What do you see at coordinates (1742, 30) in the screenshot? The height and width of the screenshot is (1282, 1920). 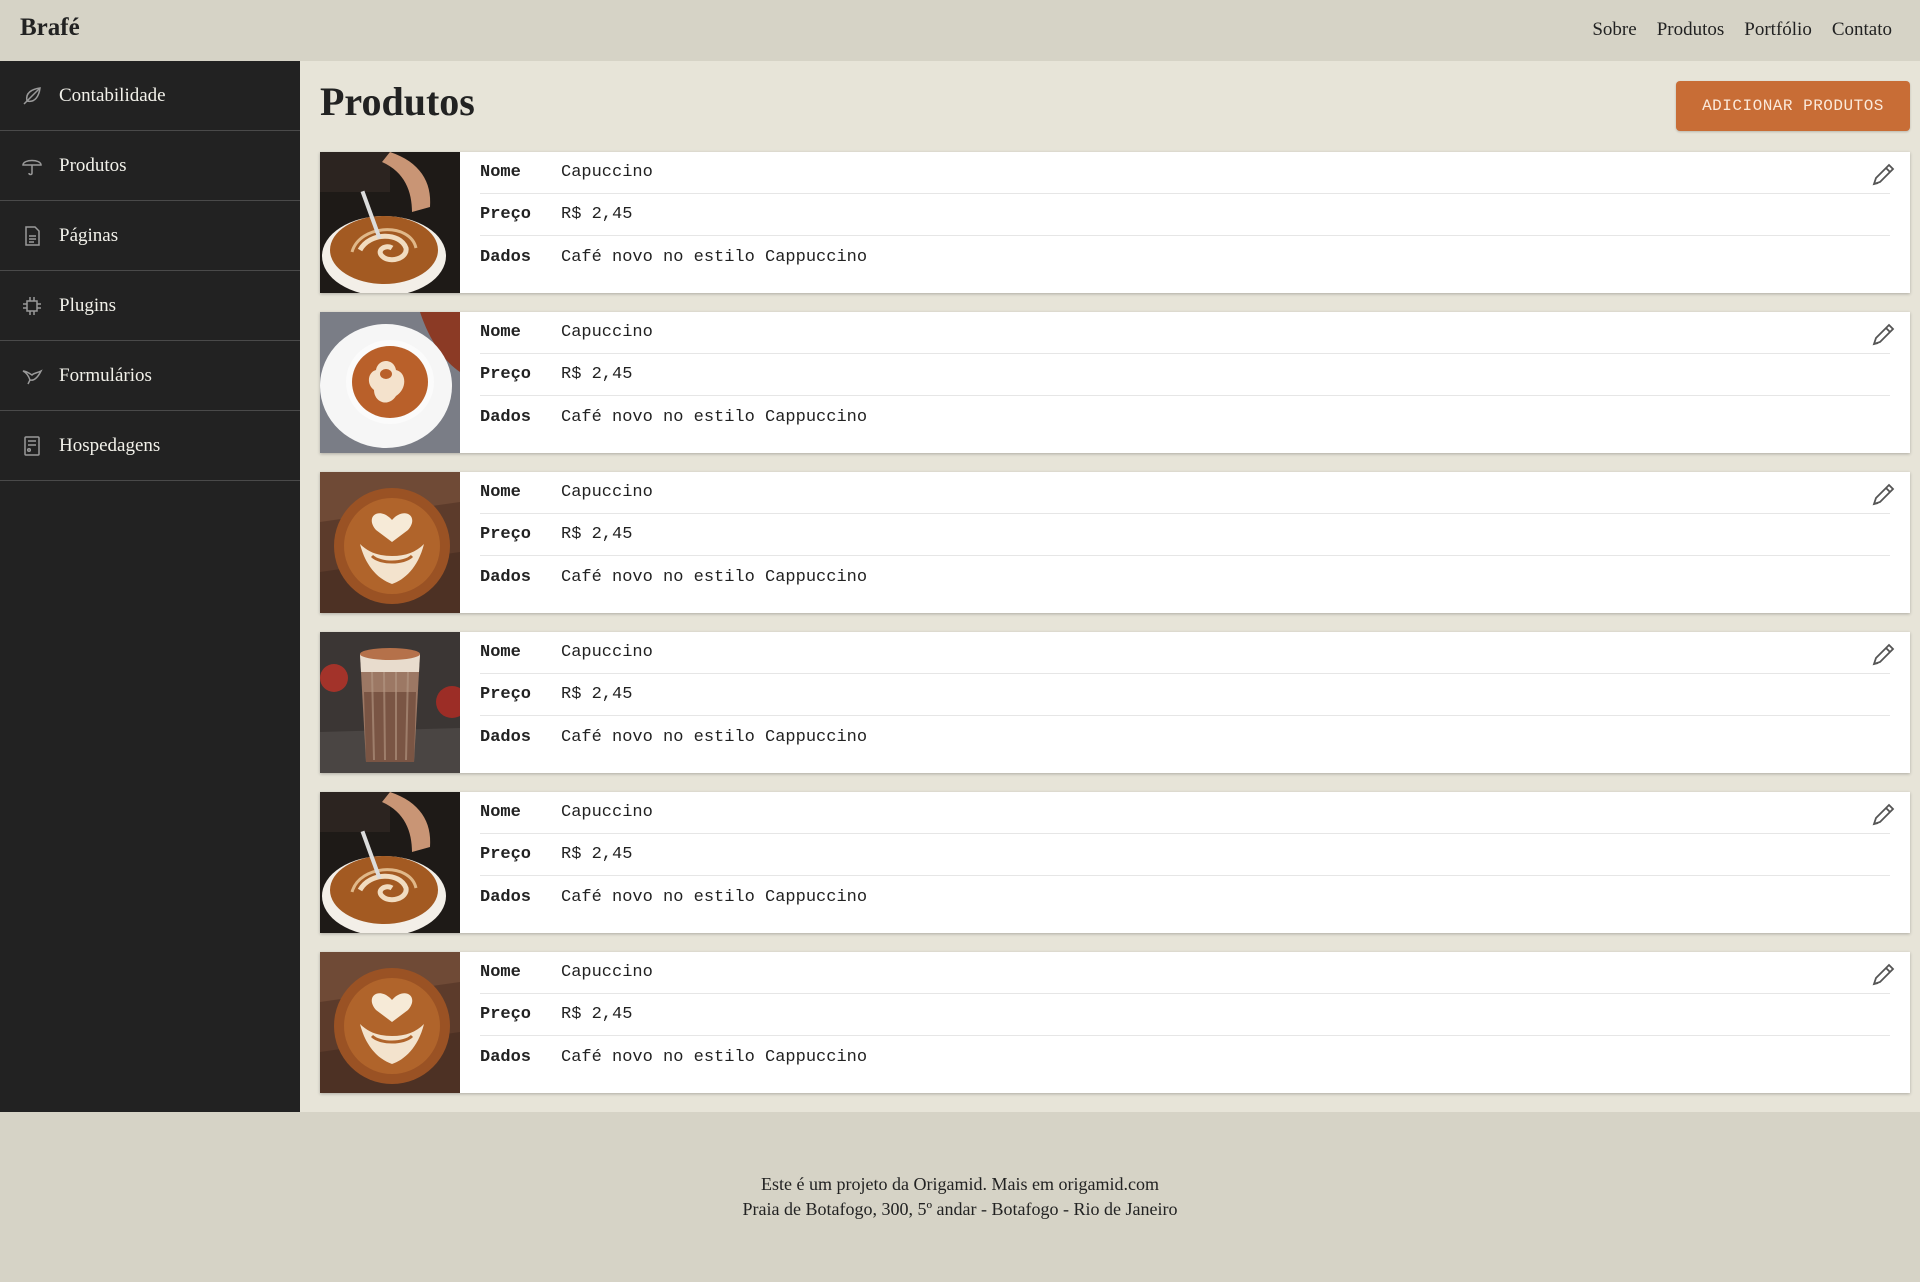 I see `top-nav: Sobre Produtos Portfólio Contato` at bounding box center [1742, 30].